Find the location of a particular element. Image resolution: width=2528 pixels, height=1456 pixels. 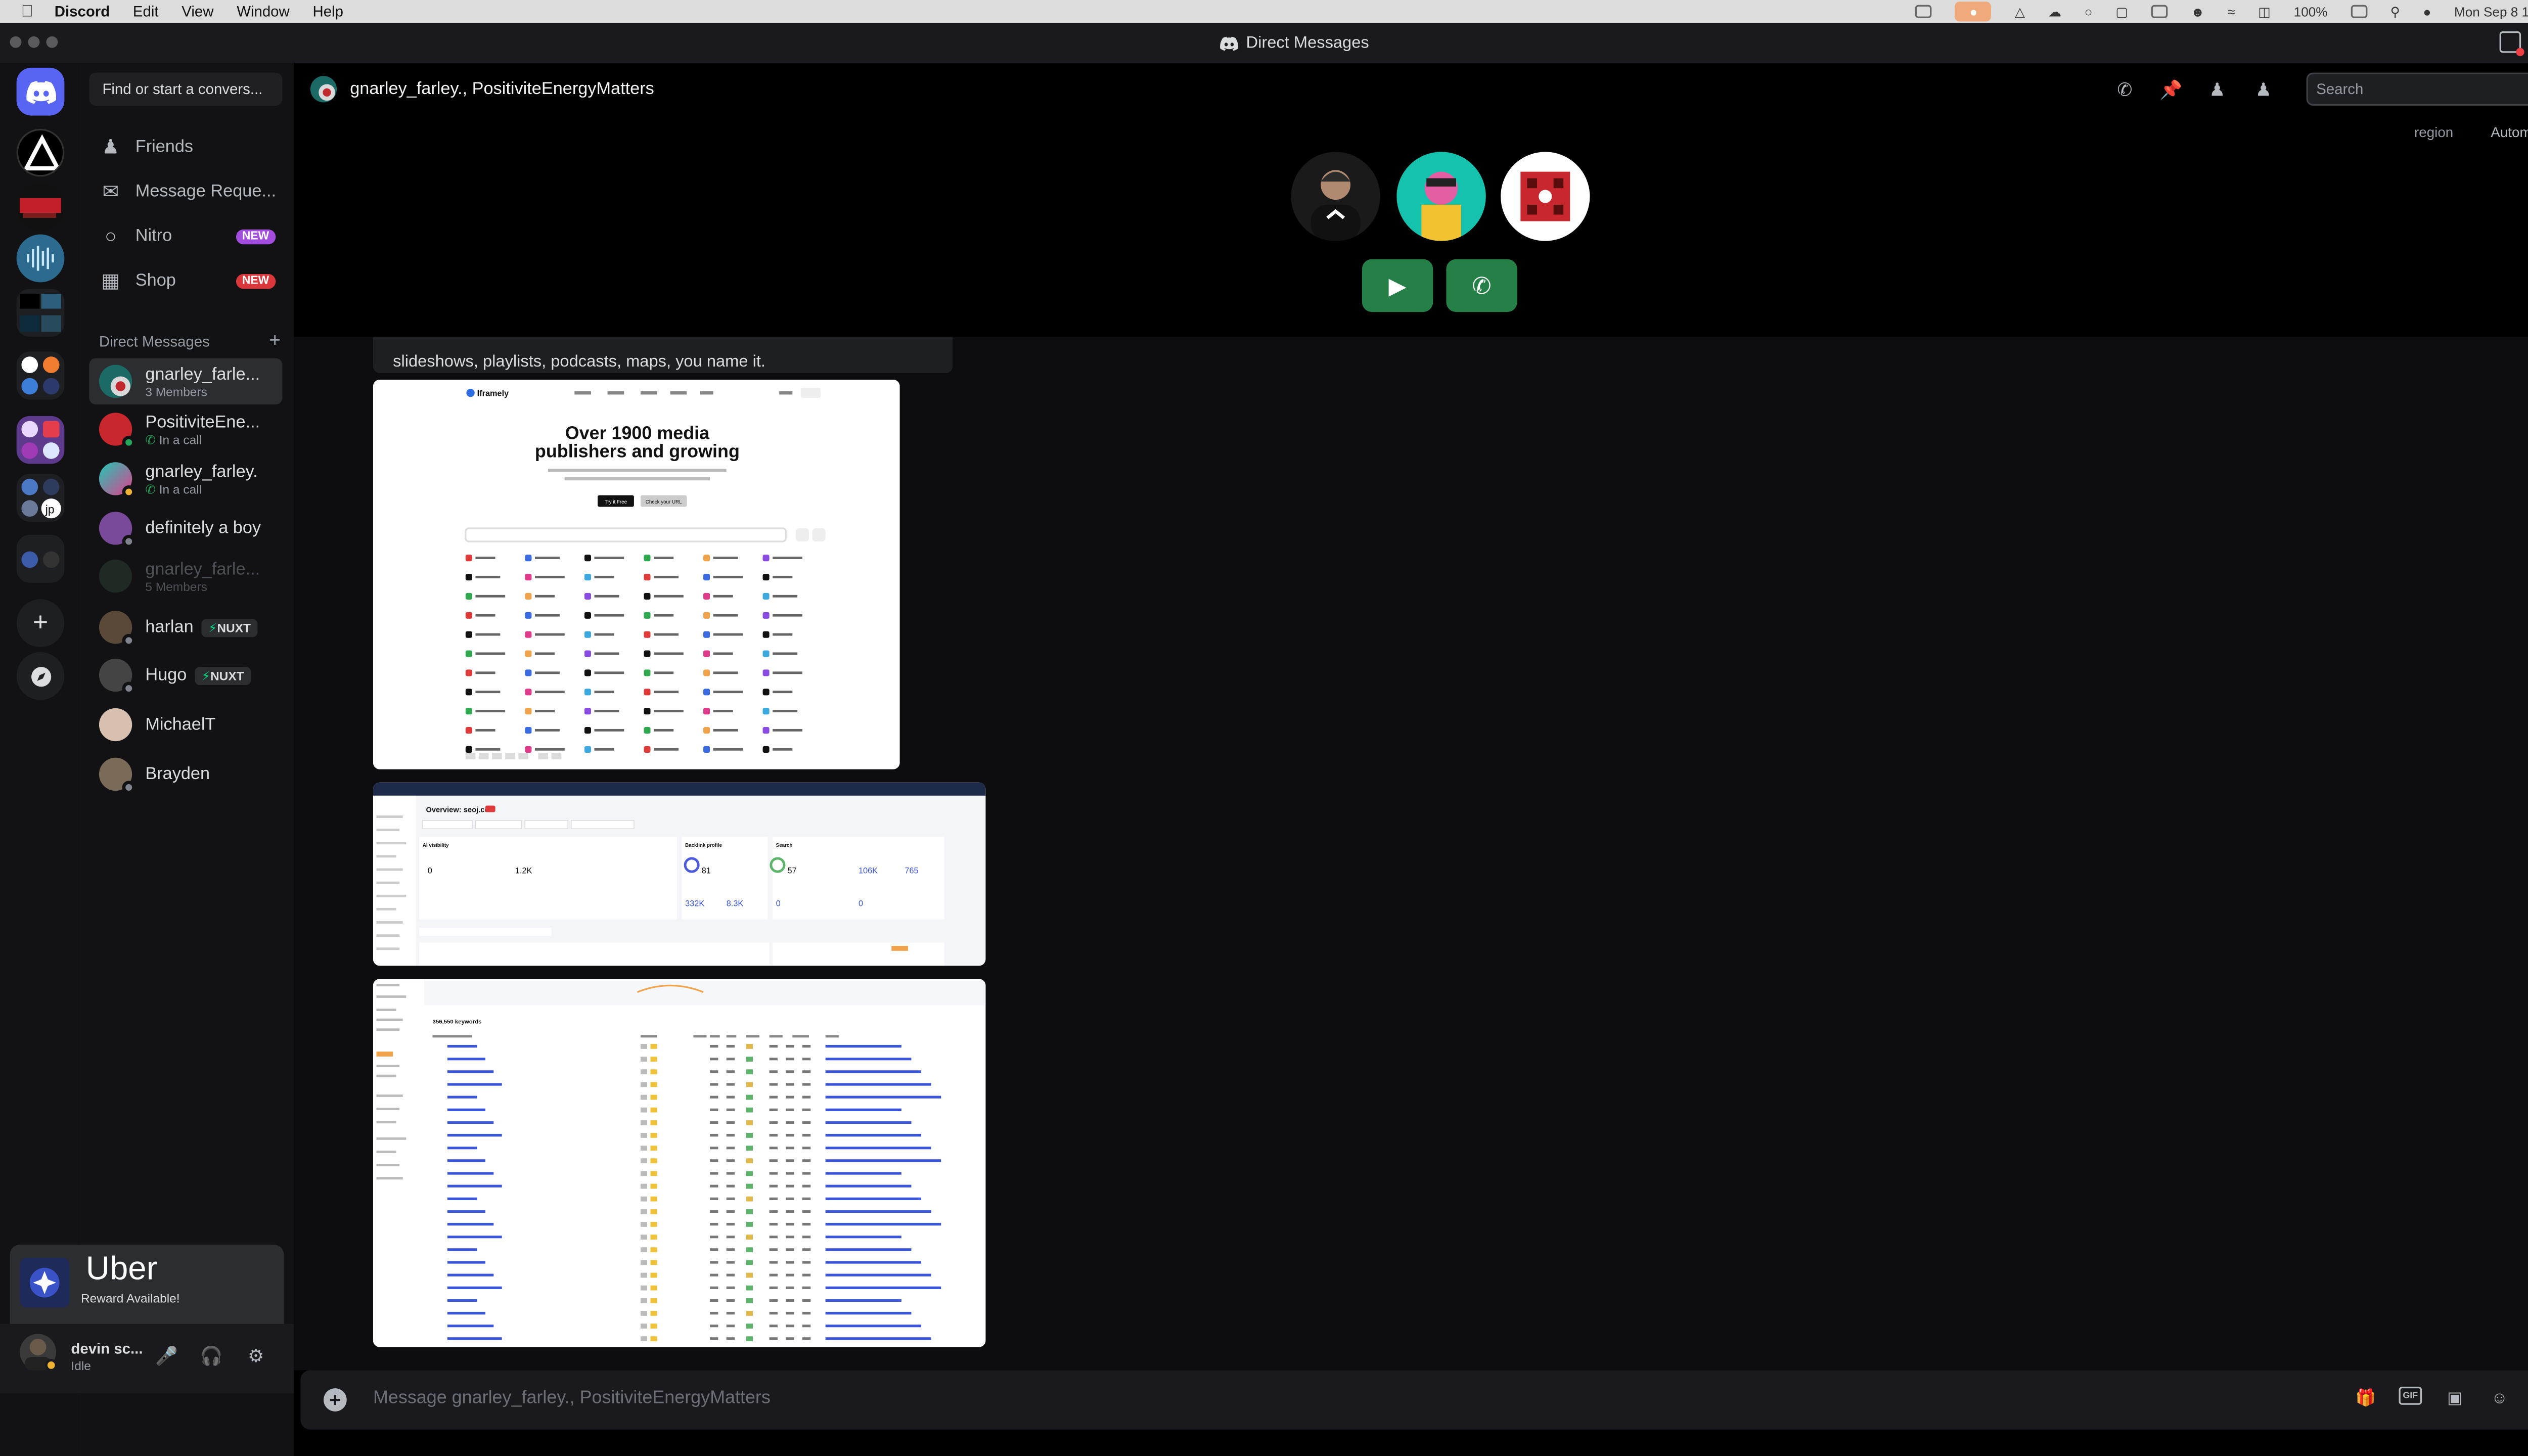

status-online-icon is located at coordinates (129, 442).